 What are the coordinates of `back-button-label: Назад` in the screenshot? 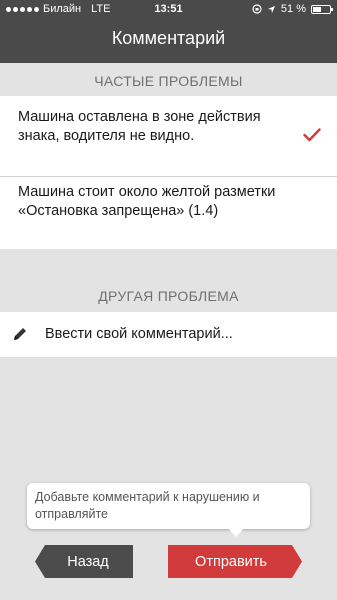 It's located at (88, 561).